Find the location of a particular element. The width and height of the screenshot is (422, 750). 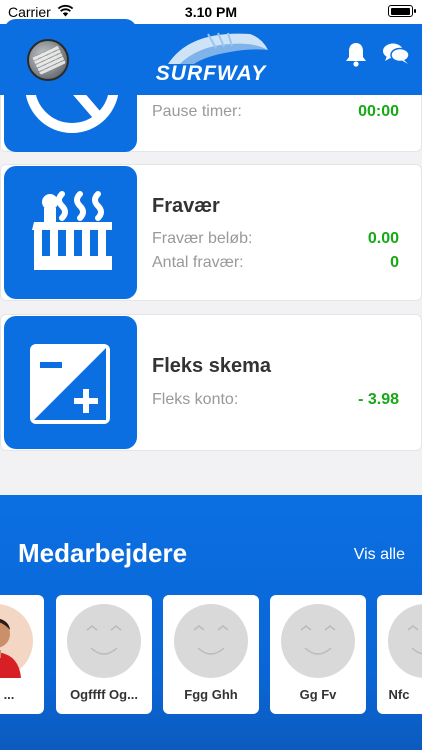

flex-card-icon is located at coordinates (70, 382).